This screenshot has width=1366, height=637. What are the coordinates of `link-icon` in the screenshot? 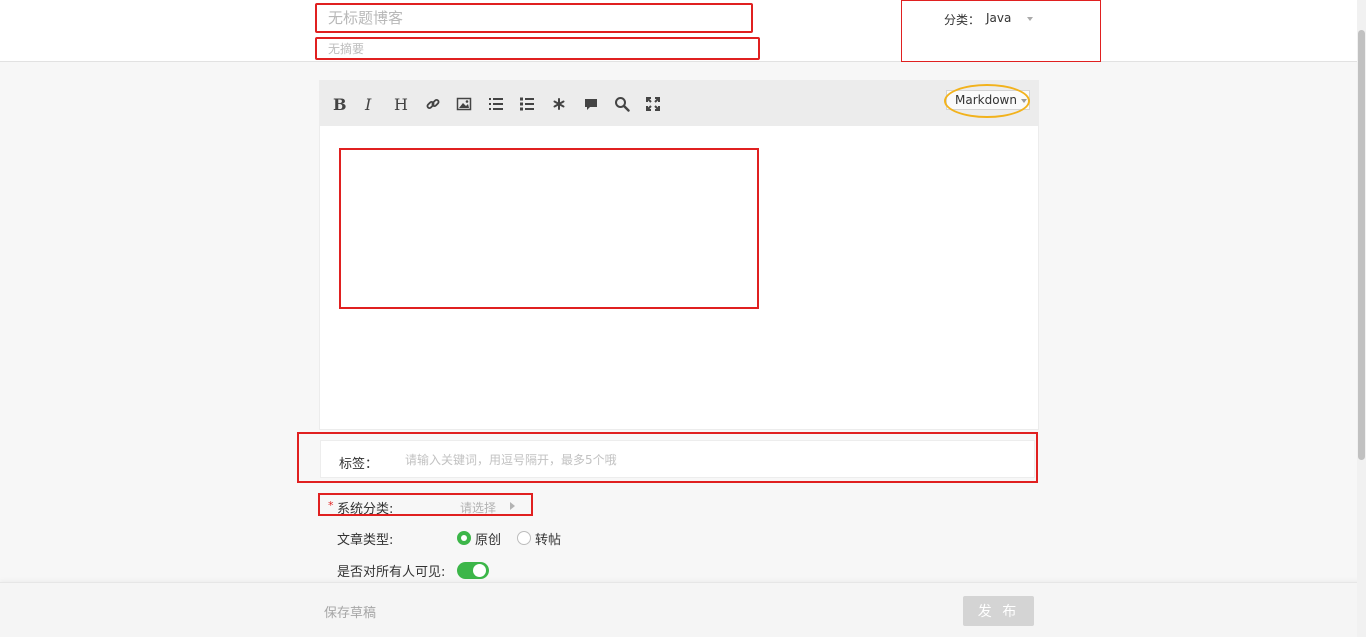 It's located at (433, 104).